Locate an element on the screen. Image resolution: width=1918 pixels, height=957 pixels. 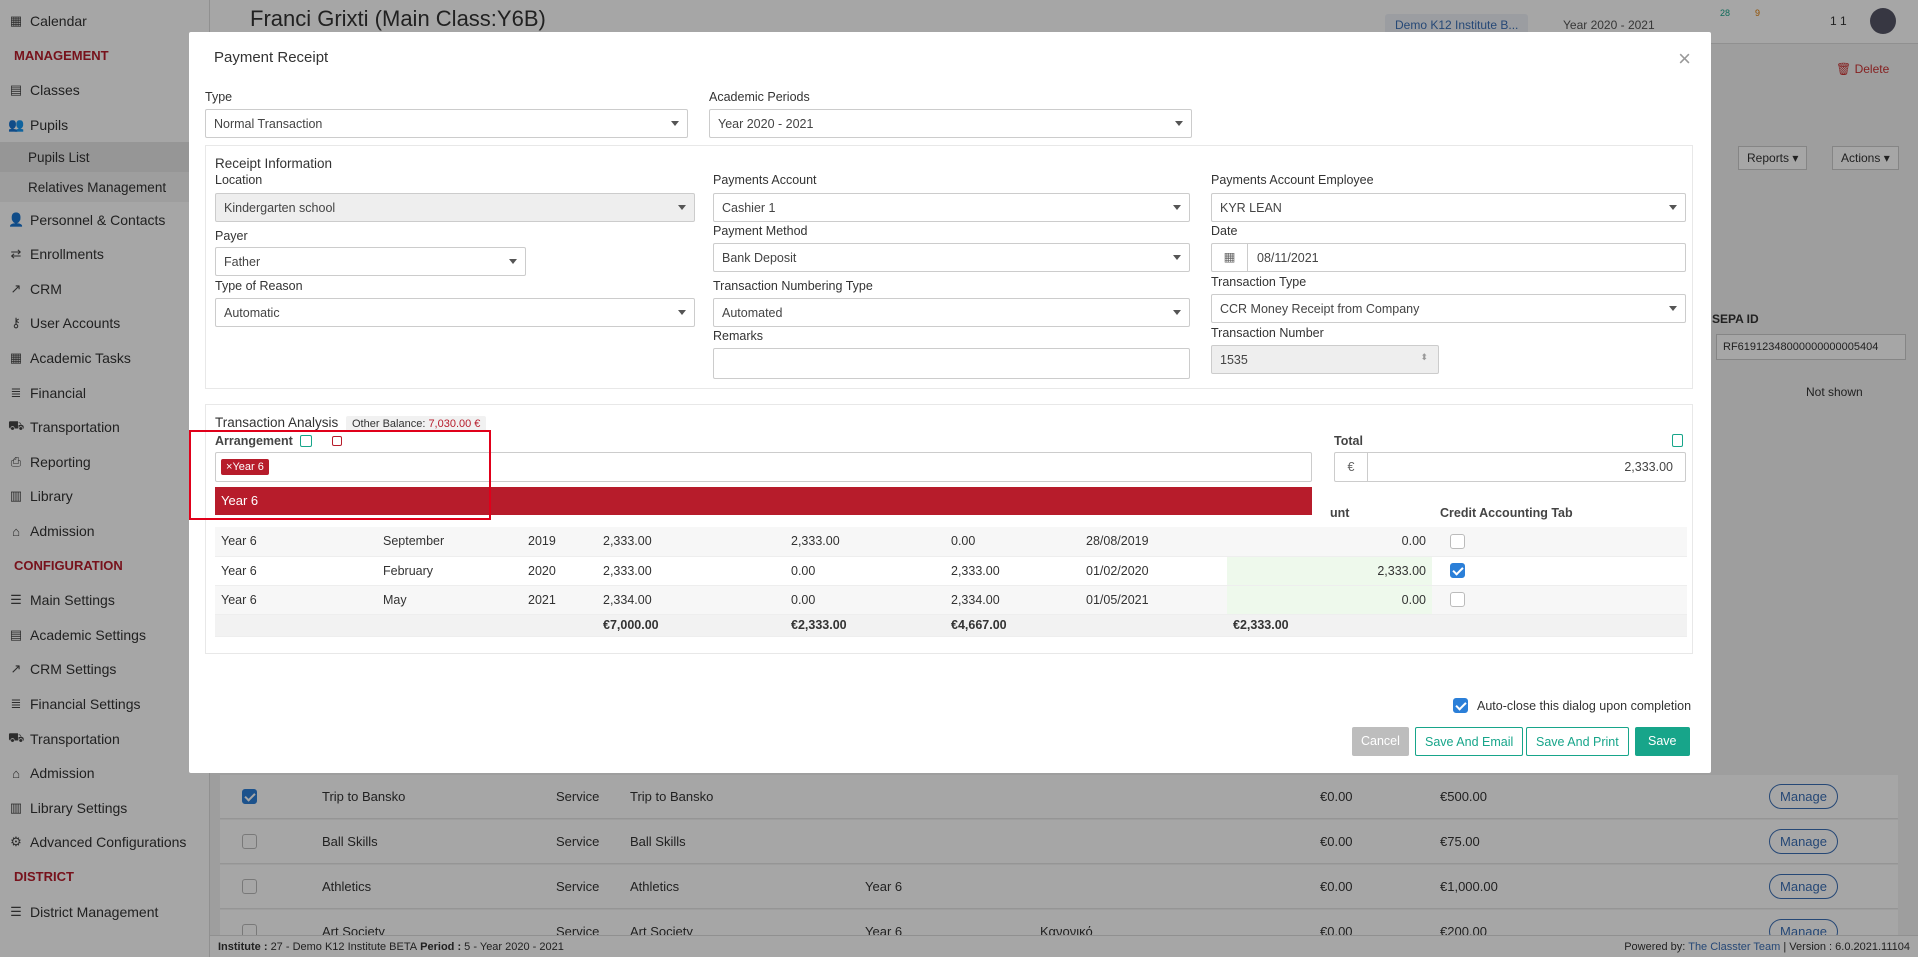
calendar-icon: ▦ is located at coordinates (1230, 257).